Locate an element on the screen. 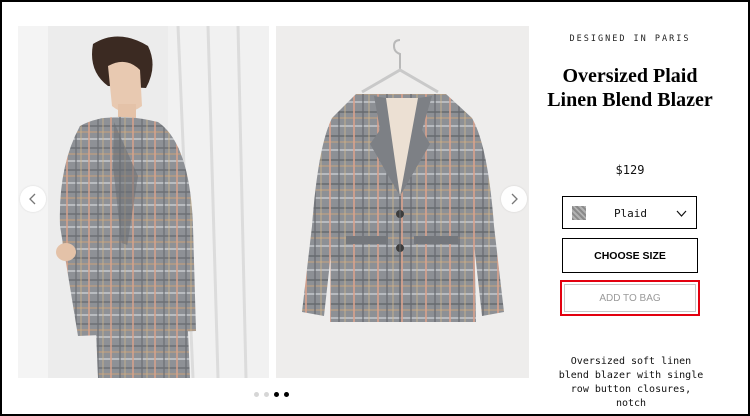  gallery-pagination is located at coordinates (271, 394).